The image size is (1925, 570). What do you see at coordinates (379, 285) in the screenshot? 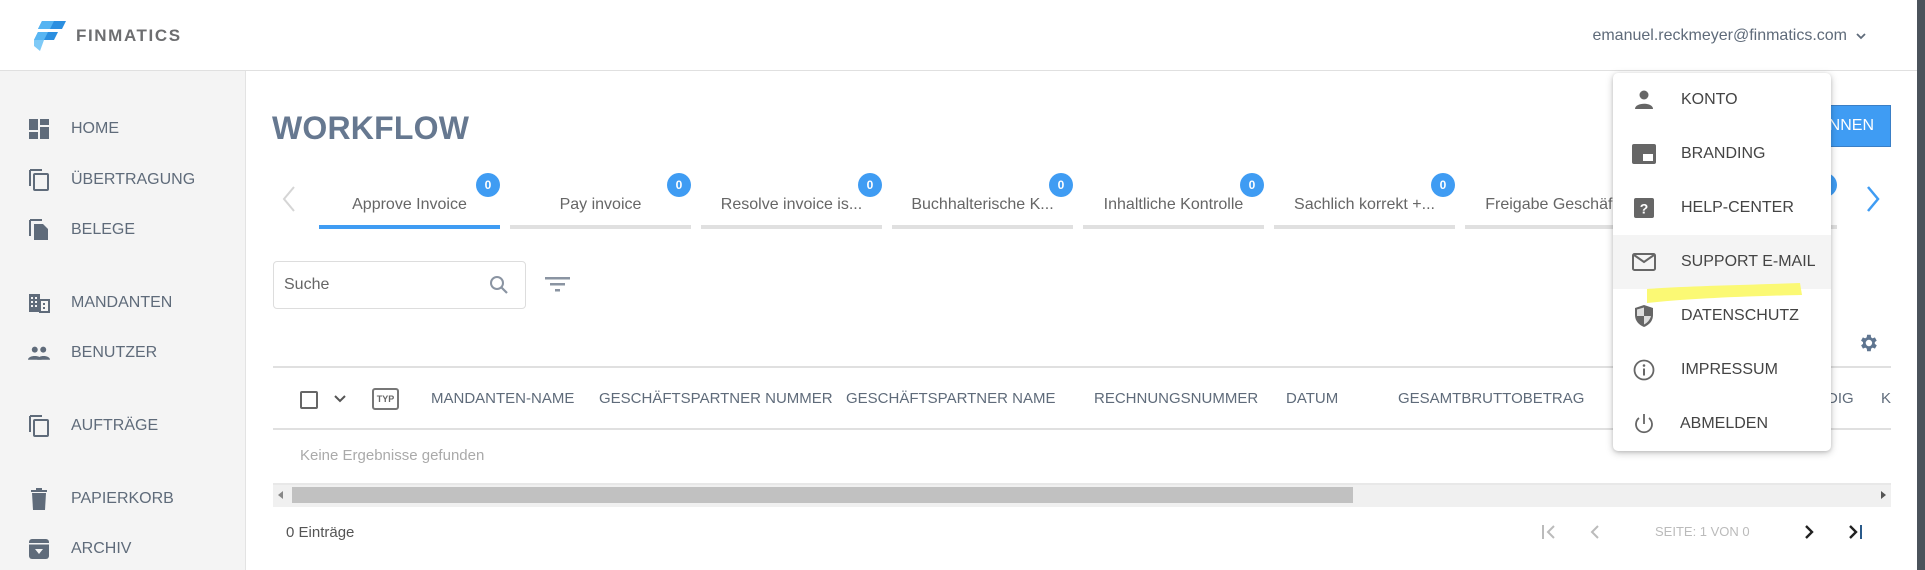
I see `search-input` at bounding box center [379, 285].